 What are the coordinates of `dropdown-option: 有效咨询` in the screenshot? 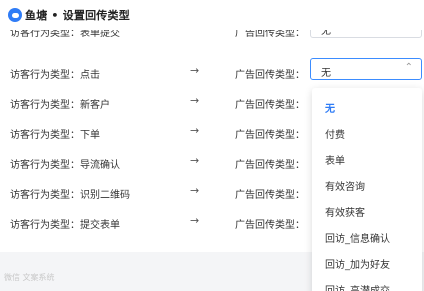 It's located at (367, 184).